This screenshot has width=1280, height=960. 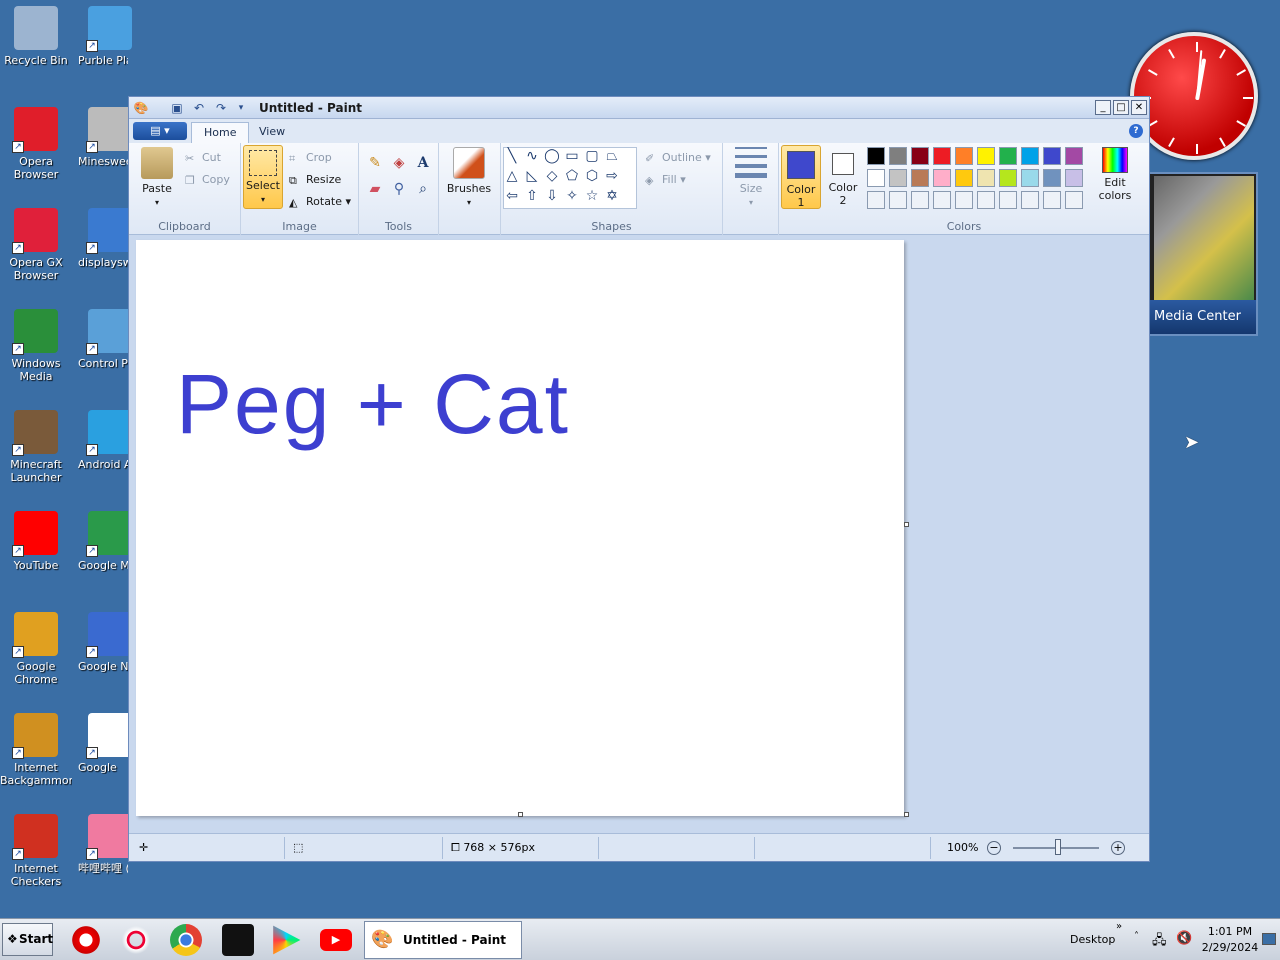 What do you see at coordinates (592, 176) in the screenshot?
I see `hexagon-shape-icon: ⬡` at bounding box center [592, 176].